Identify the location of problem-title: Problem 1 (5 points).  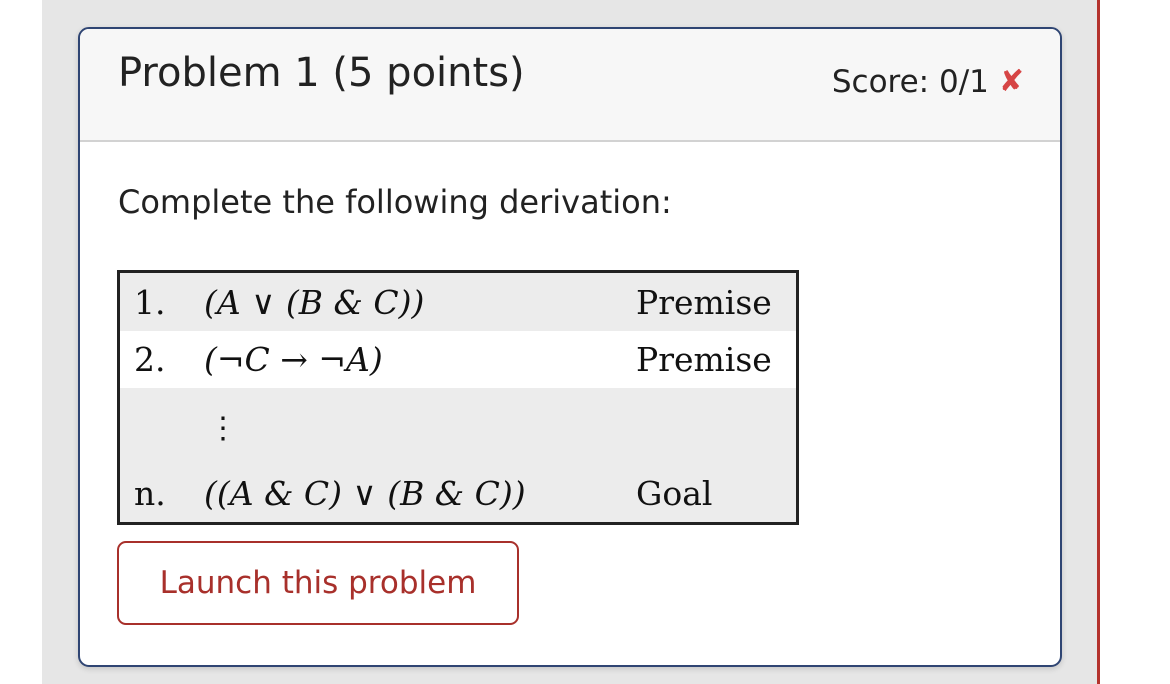
(321, 73).